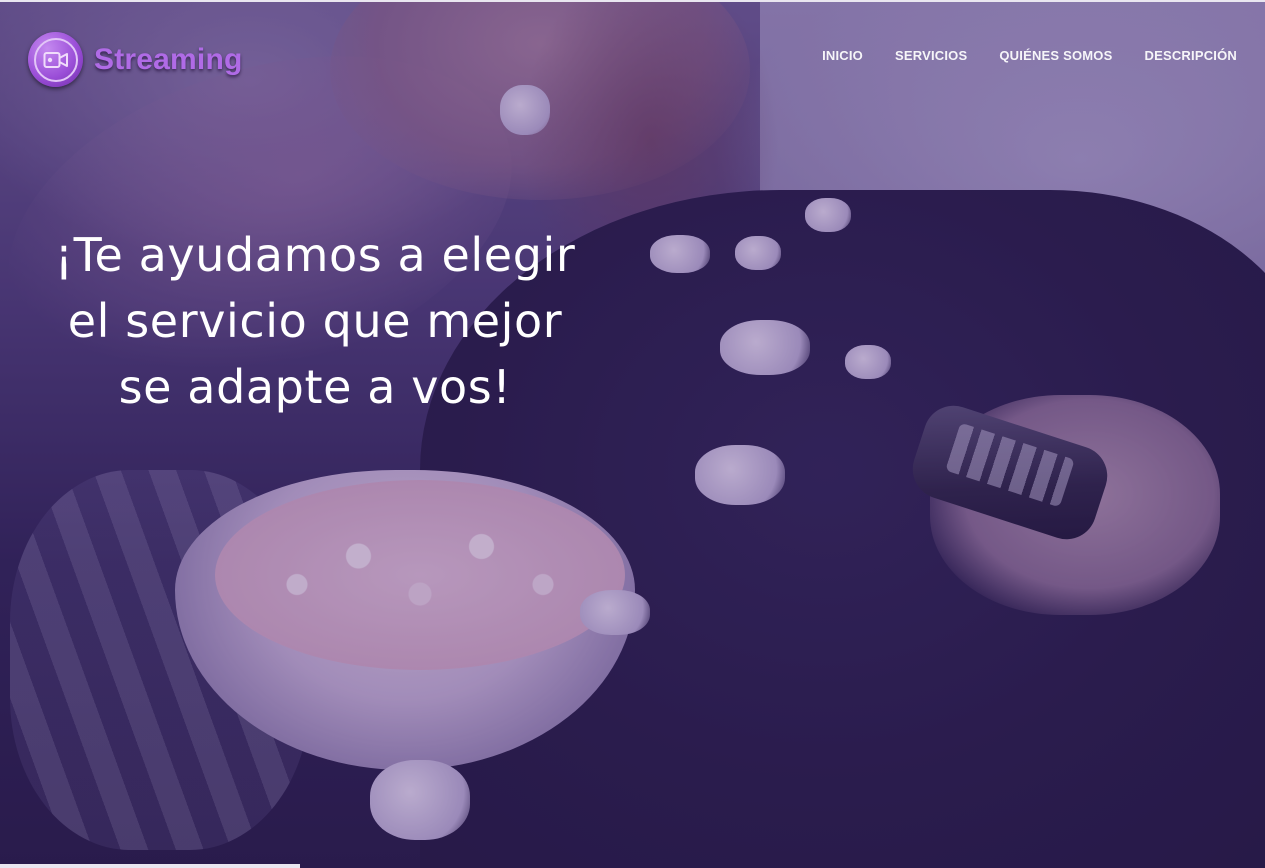  What do you see at coordinates (1055, 55) in the screenshot?
I see `nav-quienes-somos: QUIÉNES SOMOS` at bounding box center [1055, 55].